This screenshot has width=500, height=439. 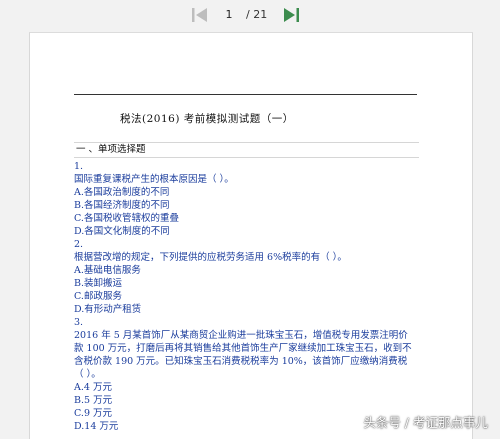 I want to click on current-page-input: 1, so click(x=229, y=15).